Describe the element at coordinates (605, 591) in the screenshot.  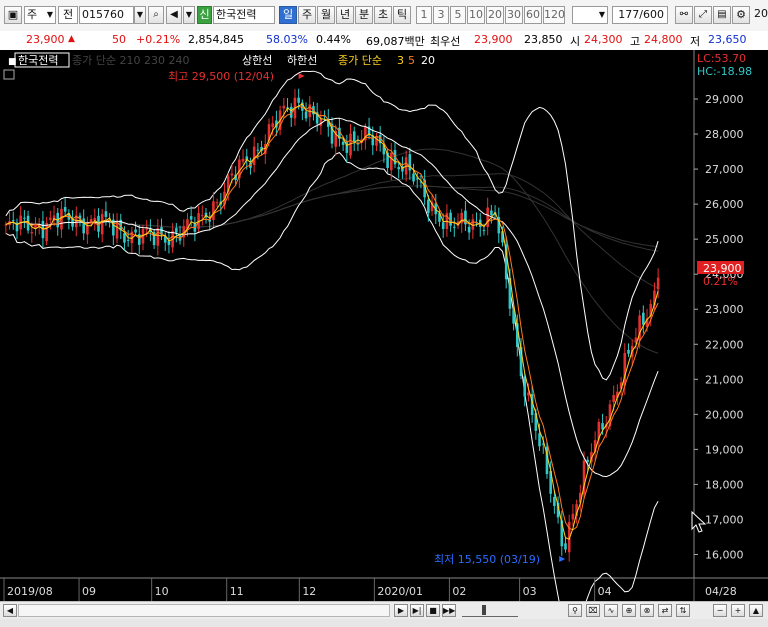
I see `x-tick-label: 04` at that location.